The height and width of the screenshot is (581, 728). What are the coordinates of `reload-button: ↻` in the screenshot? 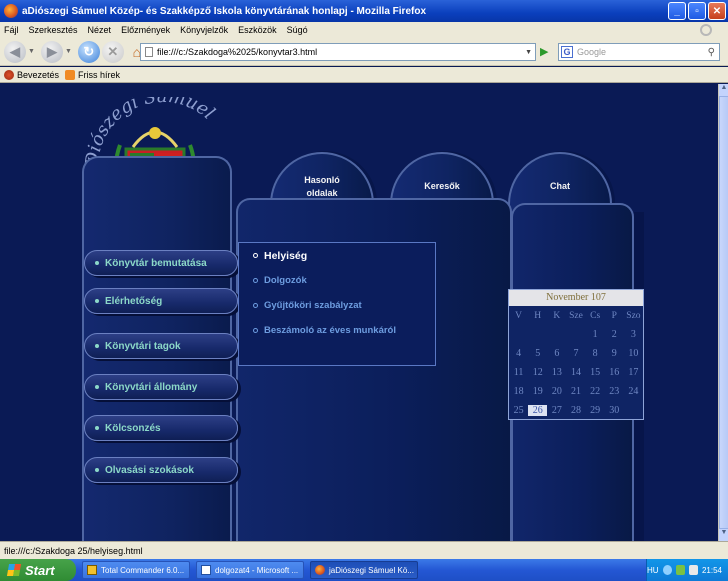 It's located at (88, 51).